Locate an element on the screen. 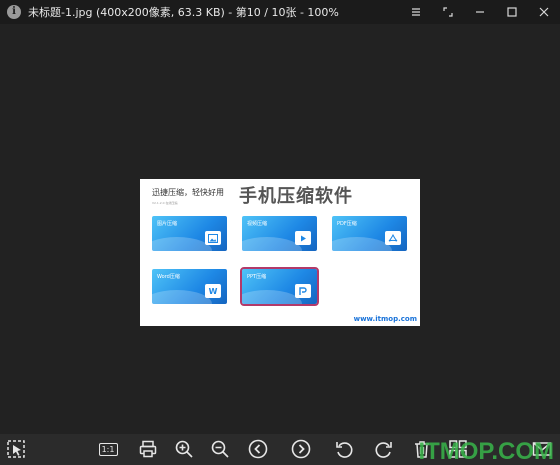 Image resolution: width=560 pixels, height=465 pixels. card-label: 视频压缩 is located at coordinates (257, 224).